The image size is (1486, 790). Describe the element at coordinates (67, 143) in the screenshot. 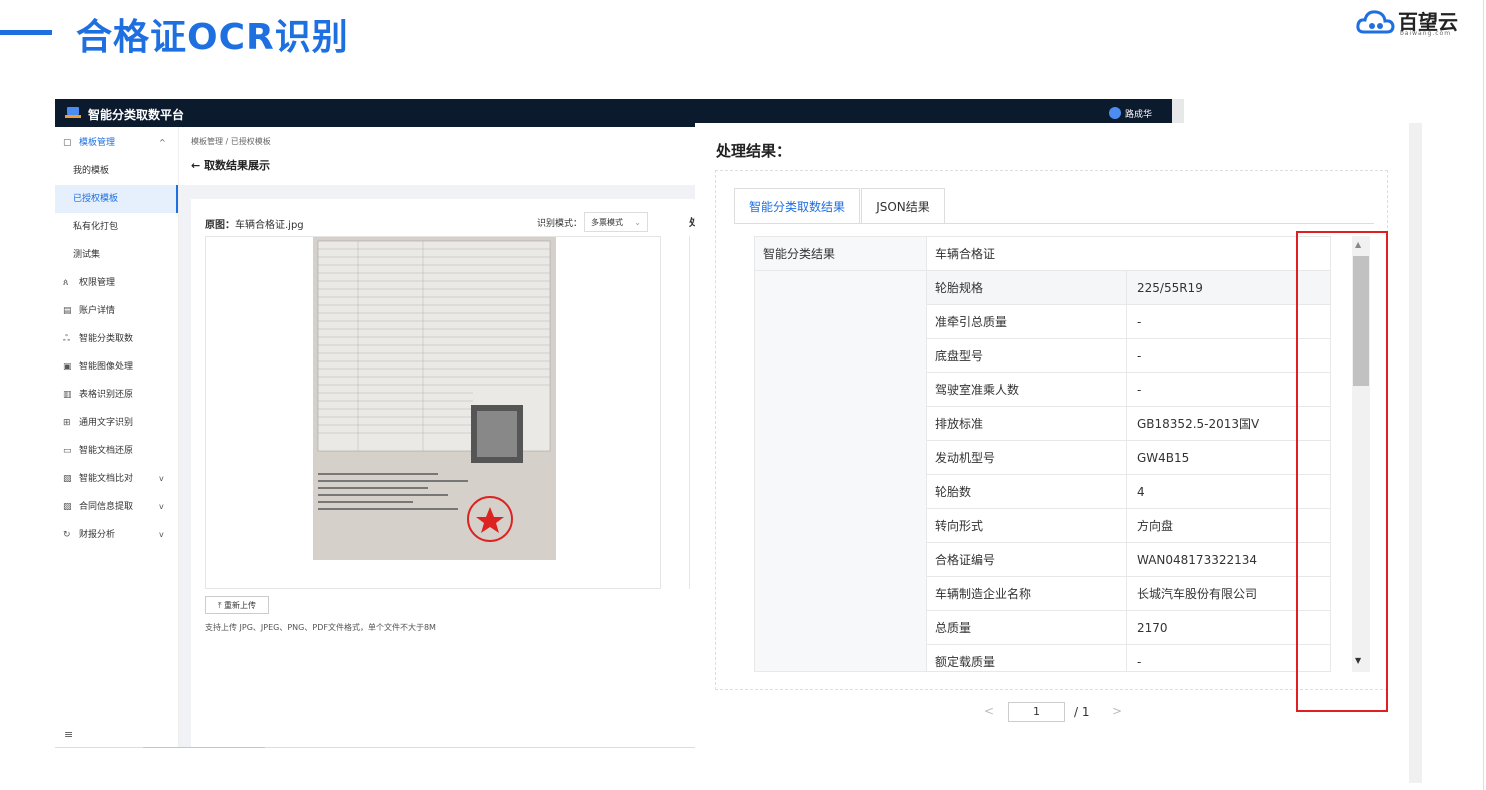

I see `document-icon: ▢` at that location.